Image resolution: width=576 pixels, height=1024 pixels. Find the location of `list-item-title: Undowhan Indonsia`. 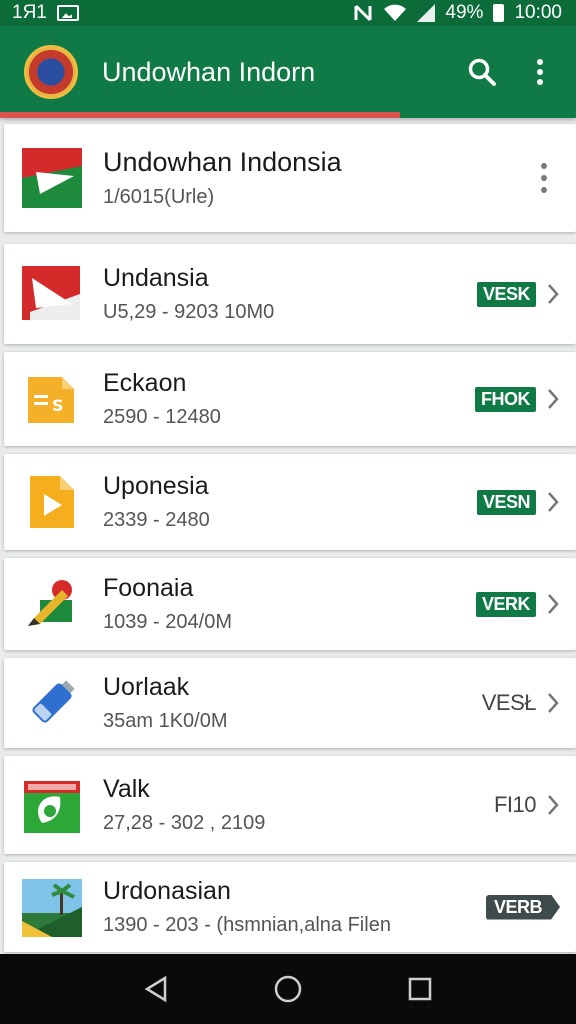

list-item-title: Undowhan Indonsia is located at coordinates (222, 162).